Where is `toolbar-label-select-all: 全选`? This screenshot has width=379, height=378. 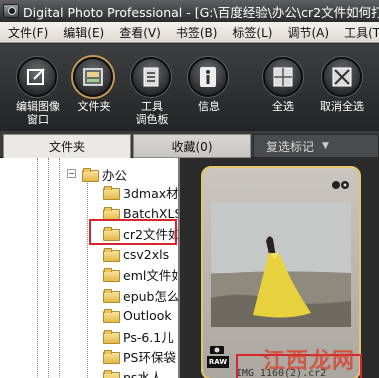 toolbar-label-select-all: 全选 is located at coordinates (283, 106).